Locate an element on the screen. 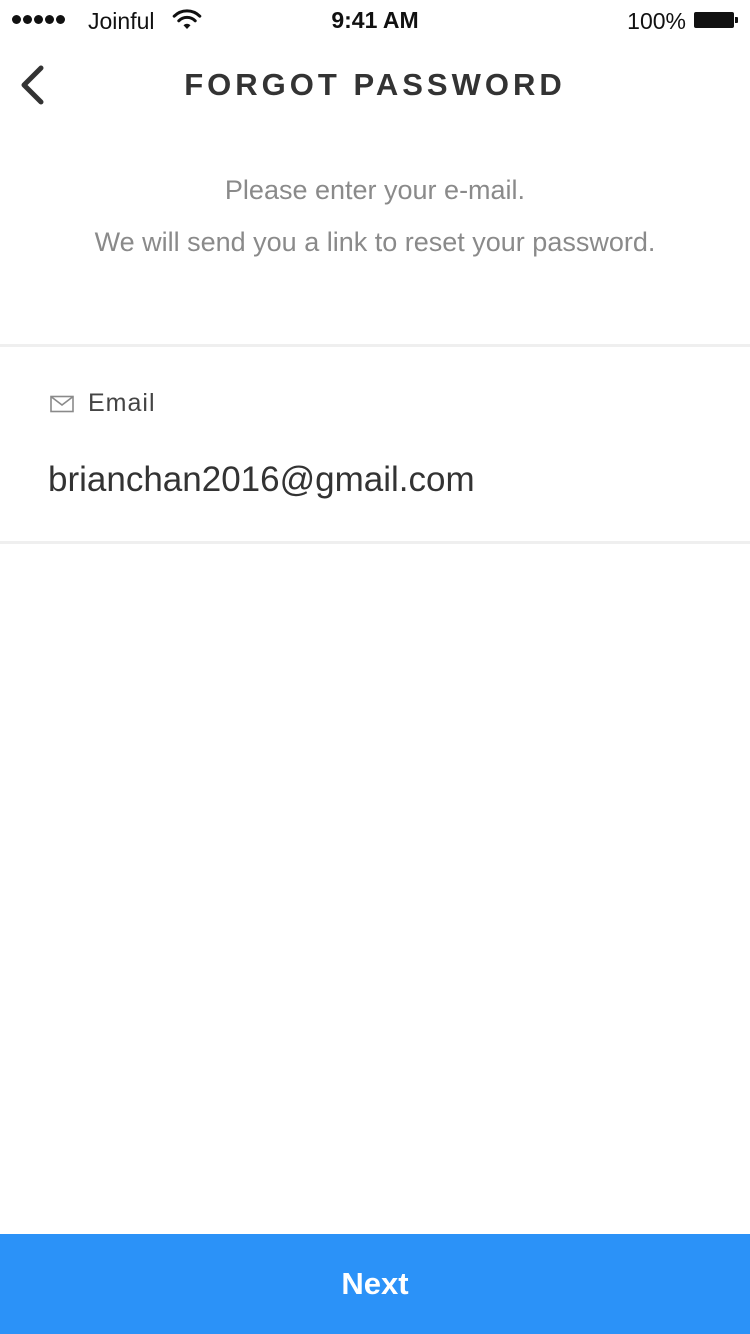 The height and width of the screenshot is (1334, 750). battery-percent: 100% is located at coordinates (656, 21).